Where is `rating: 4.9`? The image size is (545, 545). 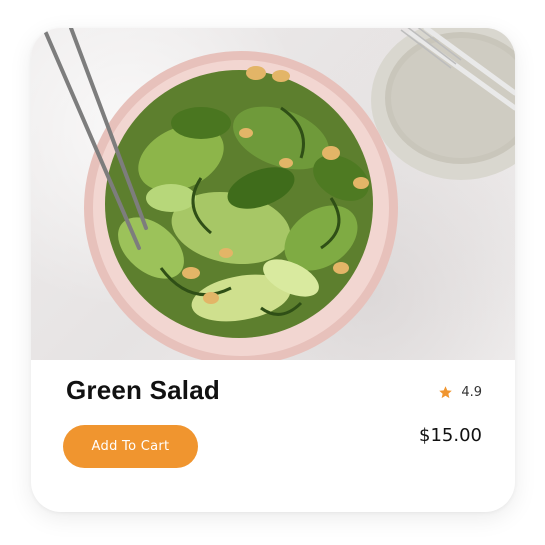
rating: 4.9 is located at coordinates (460, 392).